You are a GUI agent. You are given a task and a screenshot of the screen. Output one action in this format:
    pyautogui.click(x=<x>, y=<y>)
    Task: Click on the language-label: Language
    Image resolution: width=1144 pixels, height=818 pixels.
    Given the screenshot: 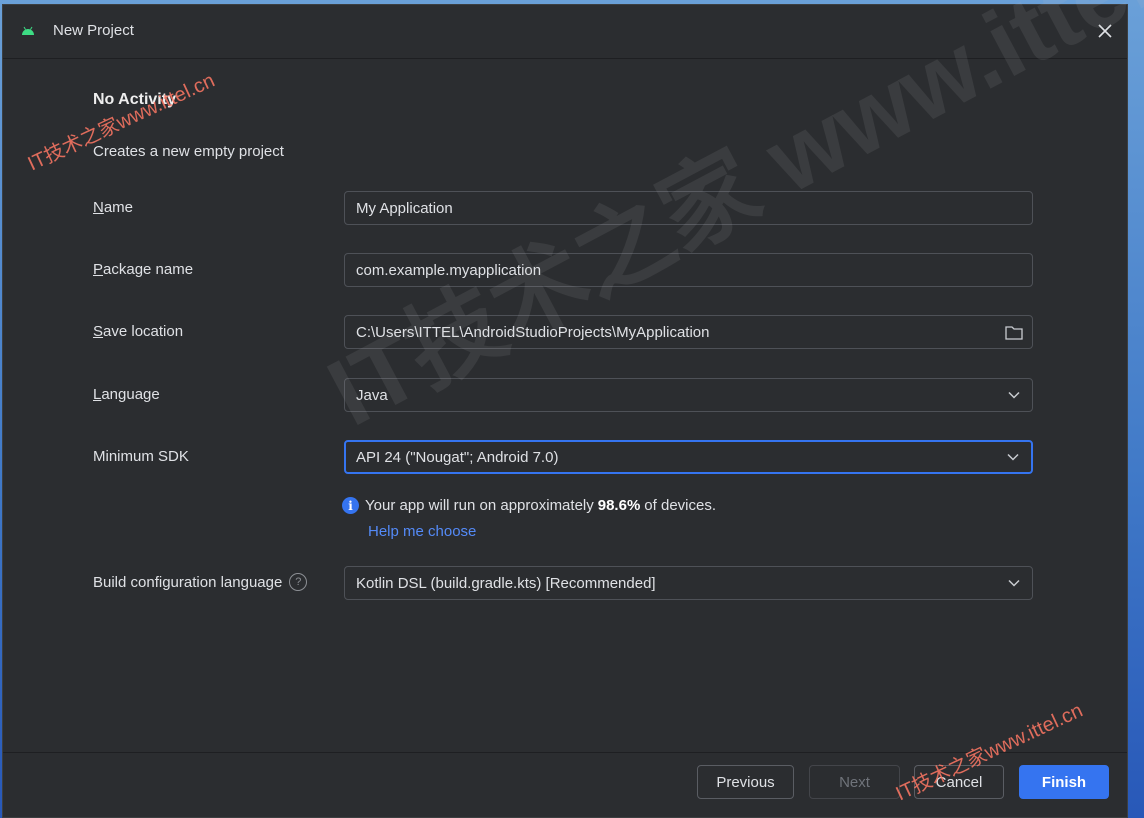 What is the action you would take?
    pyautogui.click(x=126, y=394)
    